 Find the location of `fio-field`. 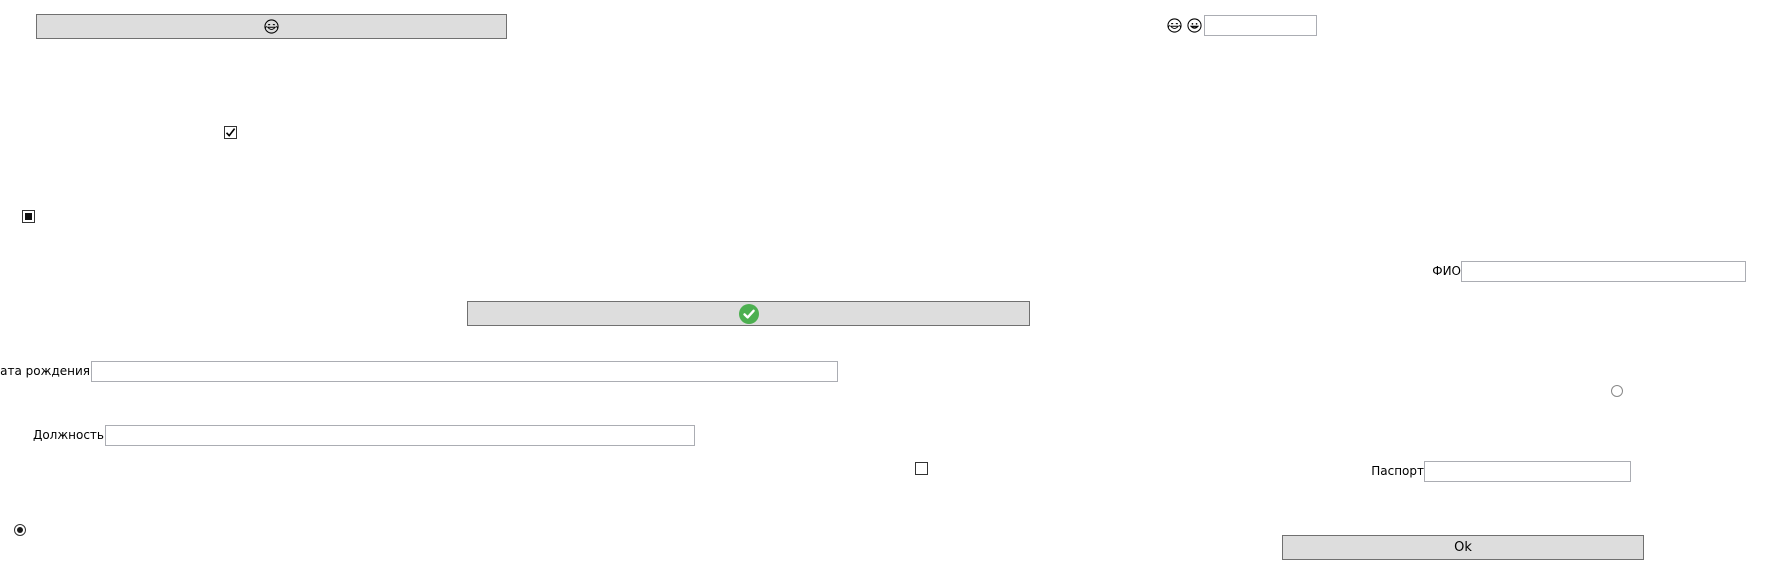

fio-field is located at coordinates (1603, 271).